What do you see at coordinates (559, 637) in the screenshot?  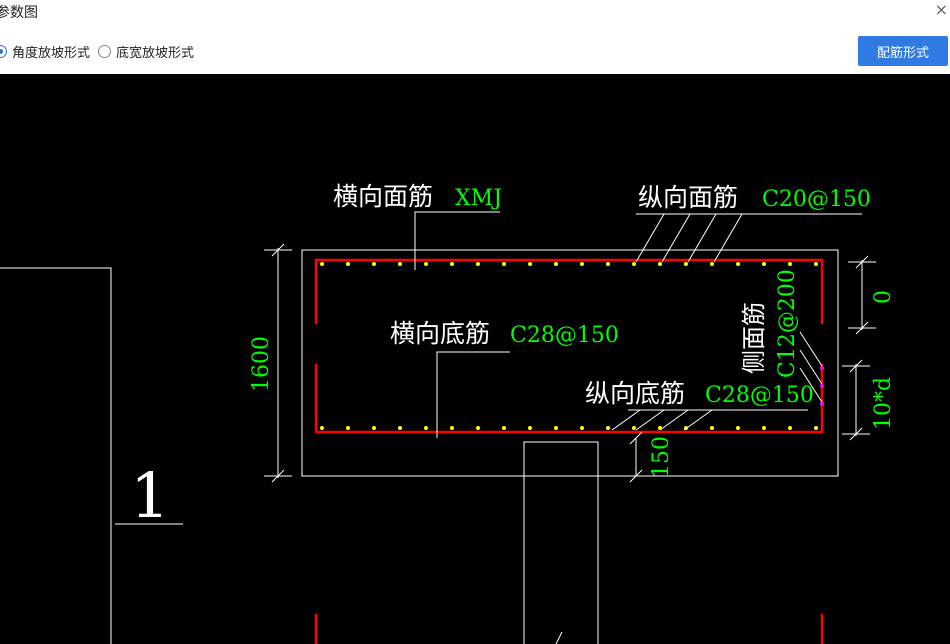 I see `partial-mark` at bounding box center [559, 637].